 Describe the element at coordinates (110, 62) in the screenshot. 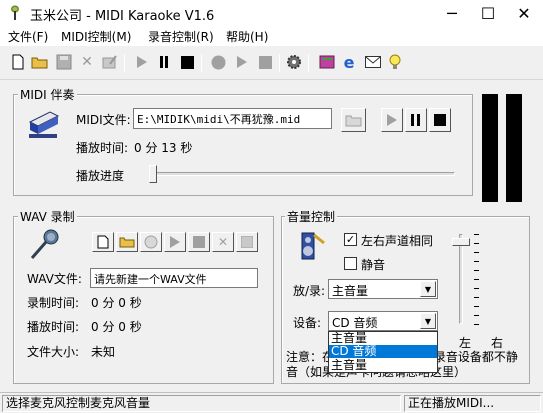

I see `edit-icon` at that location.